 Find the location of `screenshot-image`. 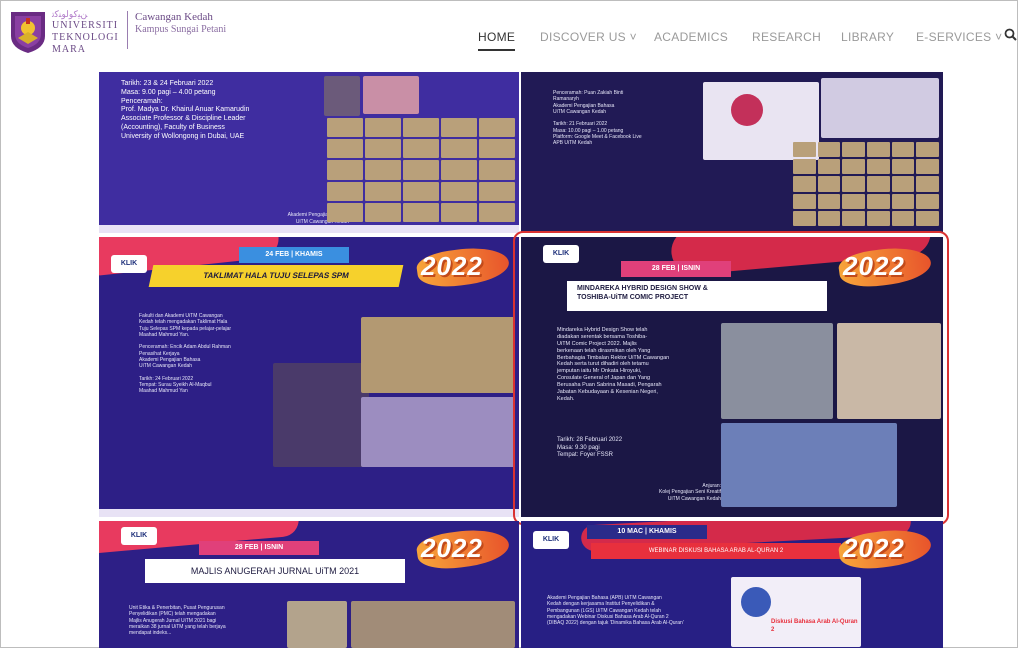

screenshot-image is located at coordinates (880, 108).